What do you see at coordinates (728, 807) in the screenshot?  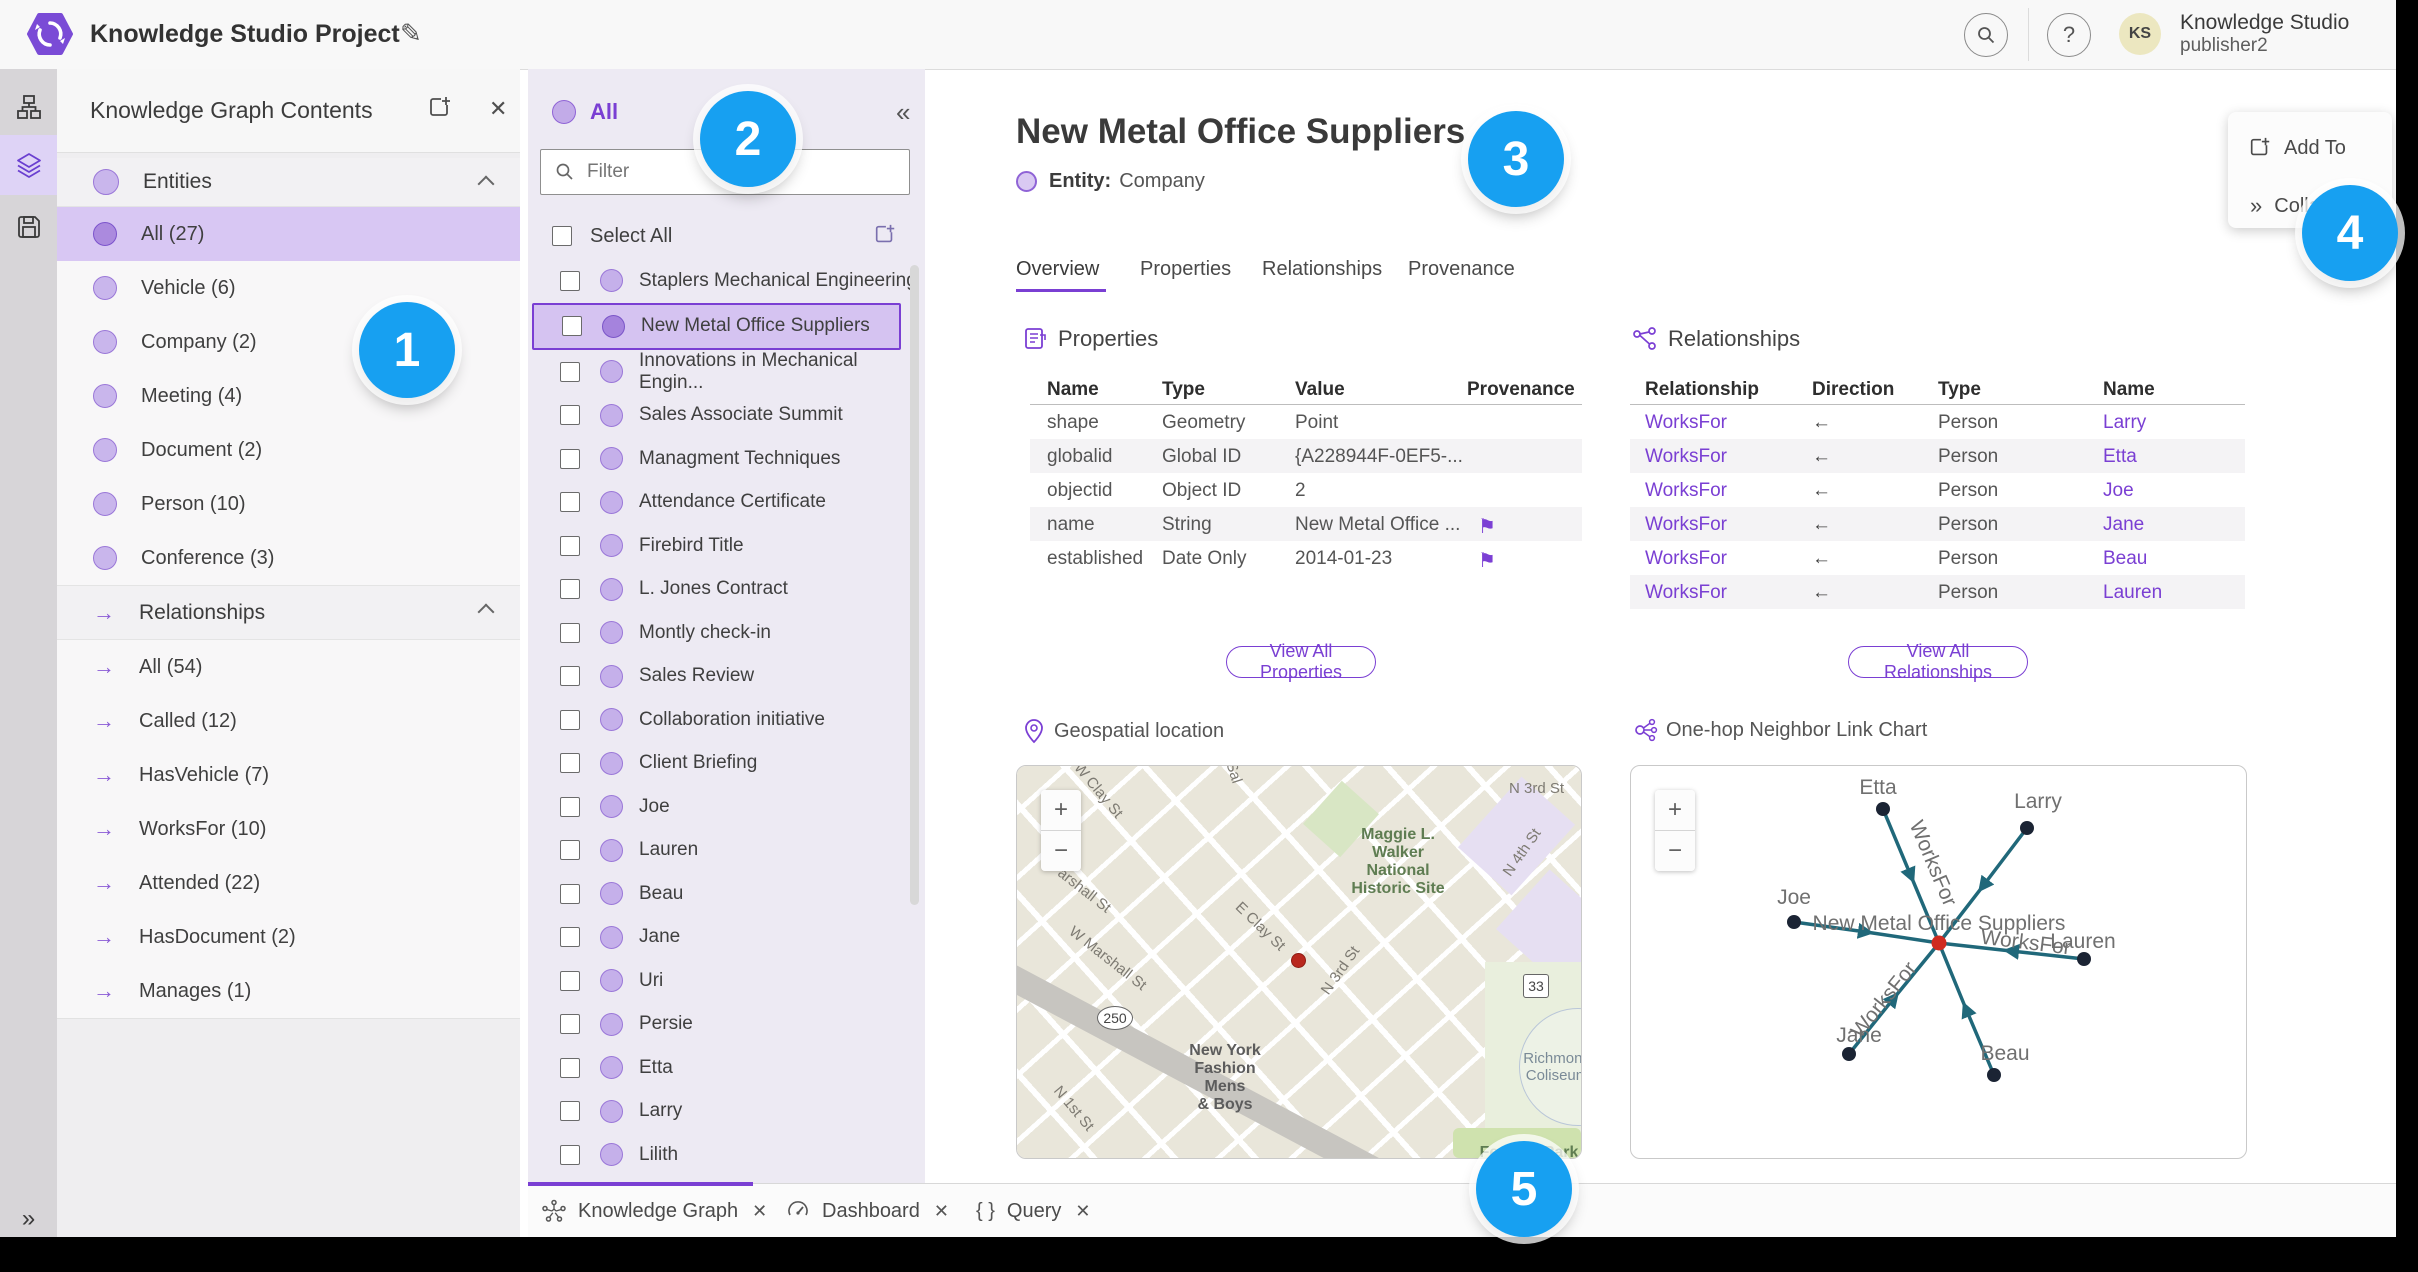 I see `list-item: Joe` at bounding box center [728, 807].